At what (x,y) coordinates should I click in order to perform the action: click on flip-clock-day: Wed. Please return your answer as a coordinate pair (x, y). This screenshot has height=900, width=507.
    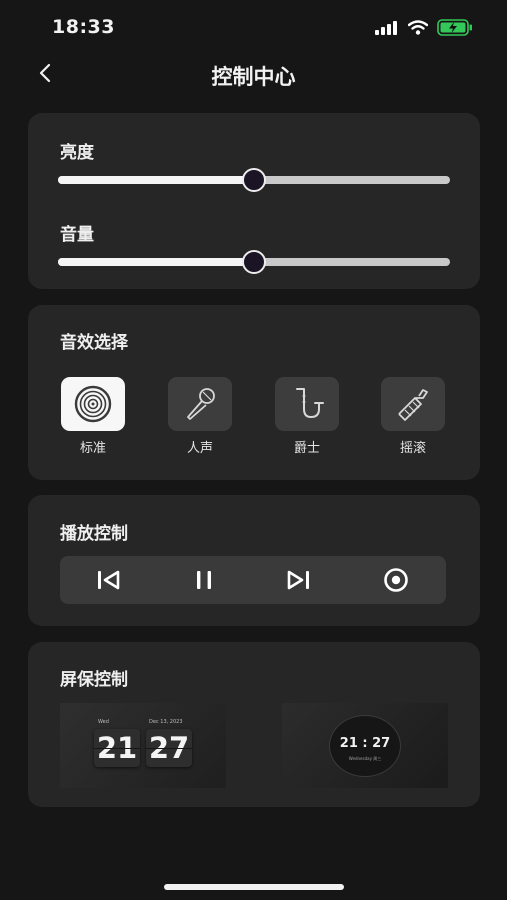
    Looking at the image, I should click on (103, 722).